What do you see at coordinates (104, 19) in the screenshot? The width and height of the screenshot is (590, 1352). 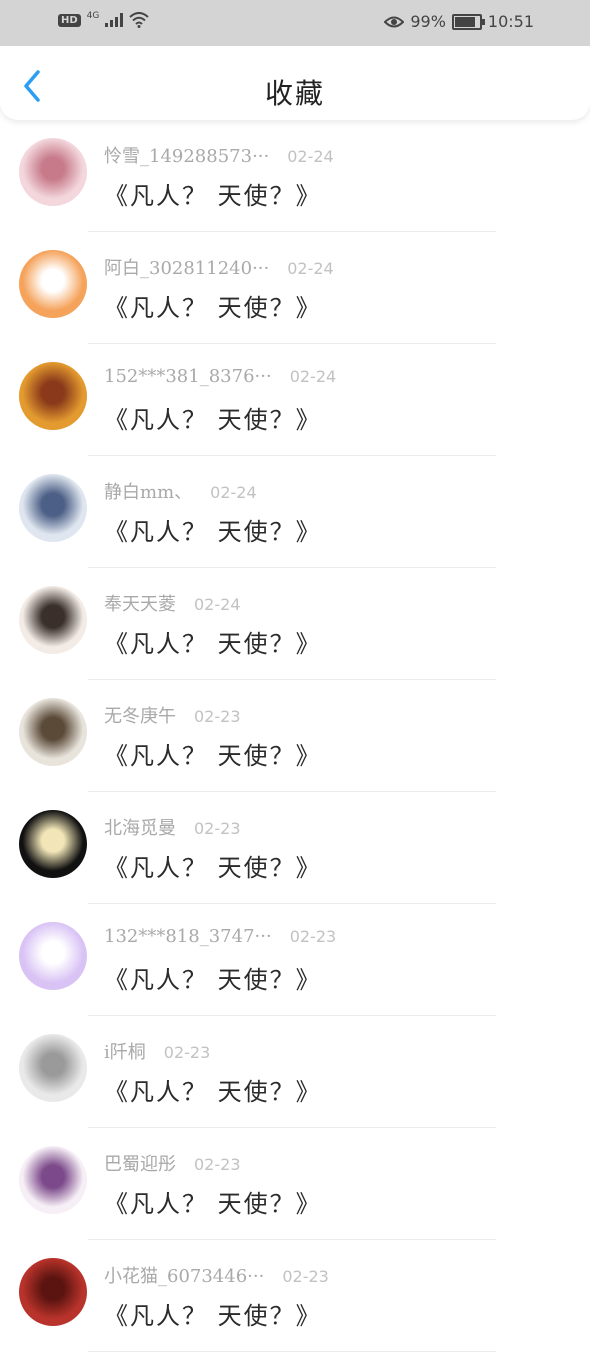 I see `status-left: HD 4G` at bounding box center [104, 19].